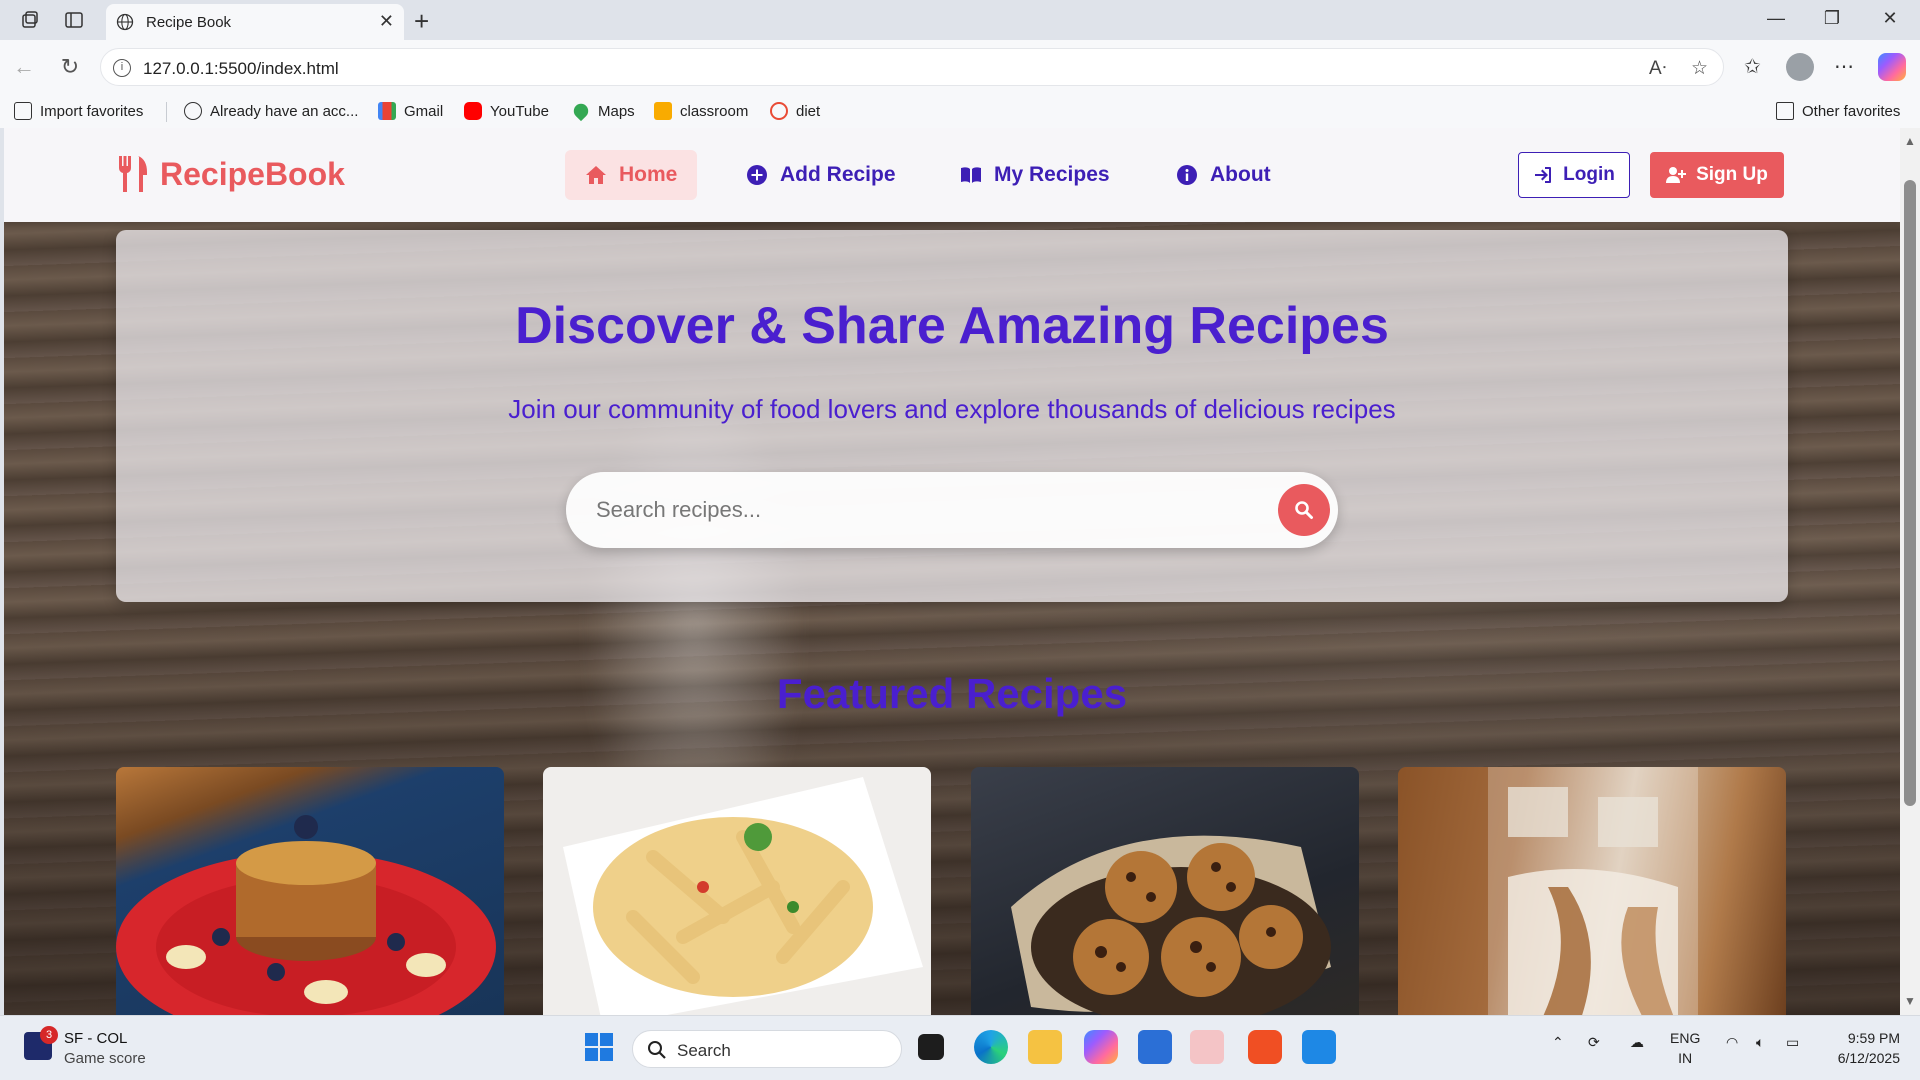 This screenshot has width=1920, height=1080. Describe the element at coordinates (70, 67) in the screenshot. I see `refresh-icon: ↻` at that location.